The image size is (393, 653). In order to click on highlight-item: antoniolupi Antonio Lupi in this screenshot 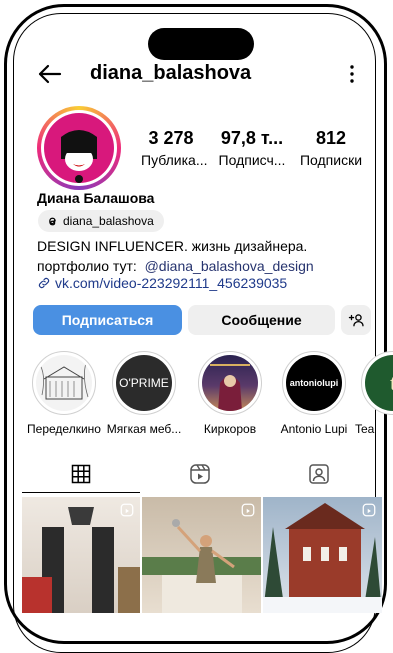, I will do `click(314, 393)`.